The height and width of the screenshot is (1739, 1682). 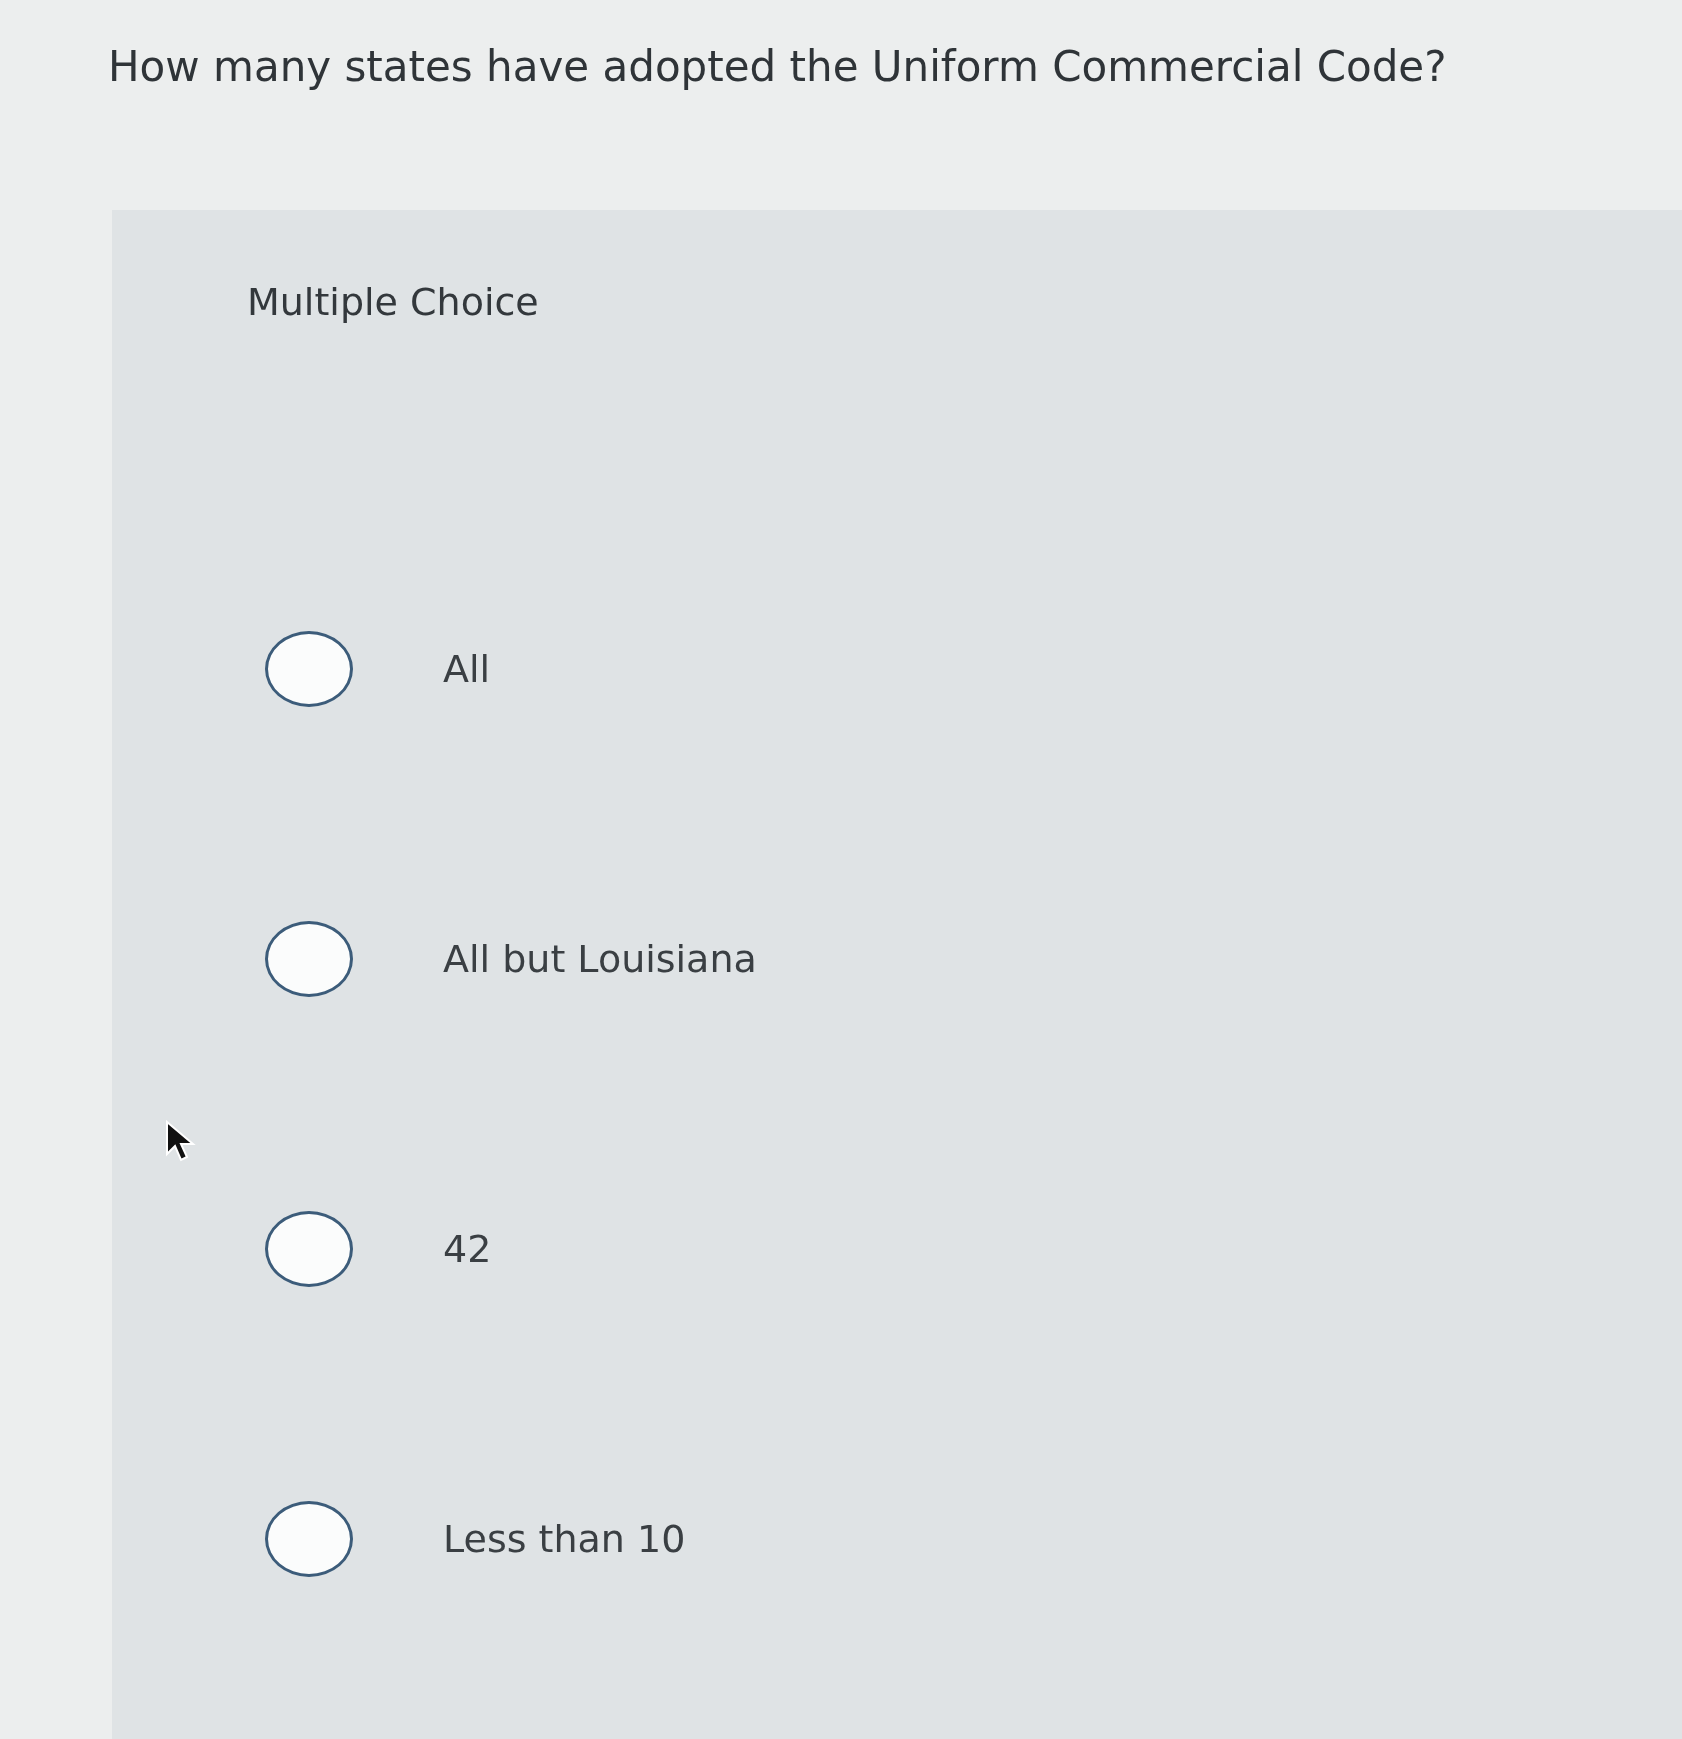 What do you see at coordinates (600, 959) in the screenshot?
I see `option-label: All but Louisiana` at bounding box center [600, 959].